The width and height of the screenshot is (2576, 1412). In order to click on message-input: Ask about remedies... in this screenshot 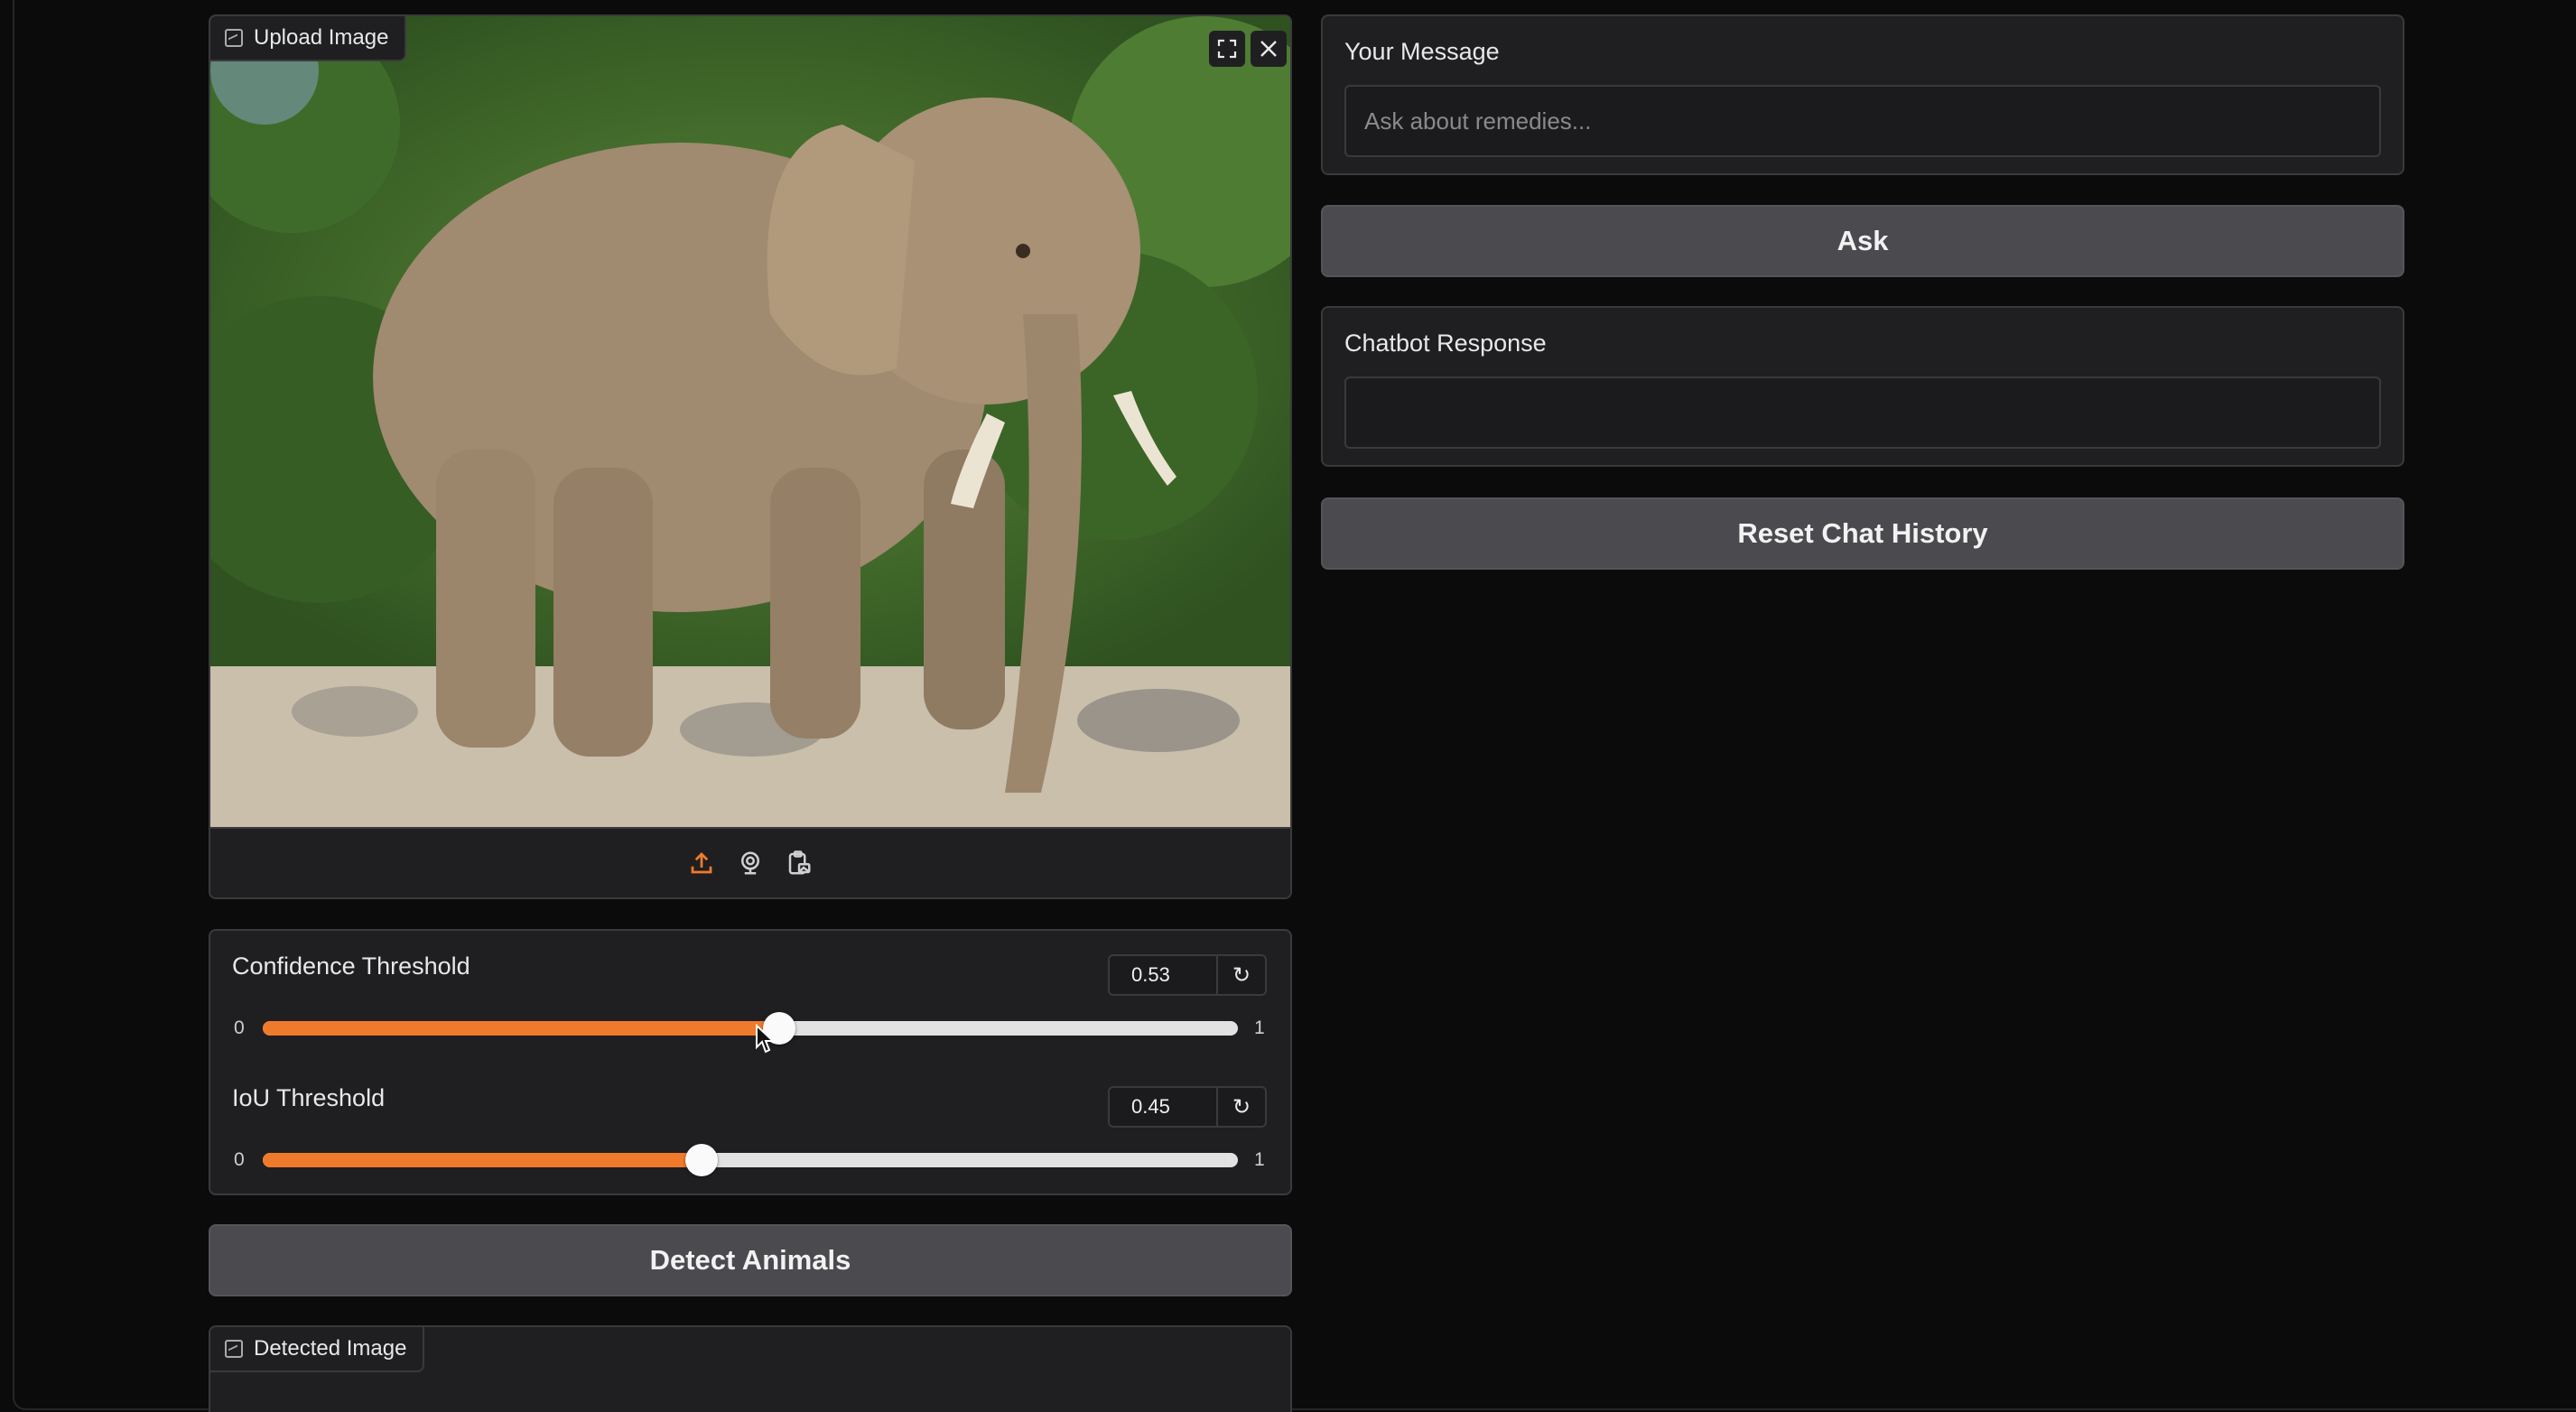, I will do `click(1862, 121)`.